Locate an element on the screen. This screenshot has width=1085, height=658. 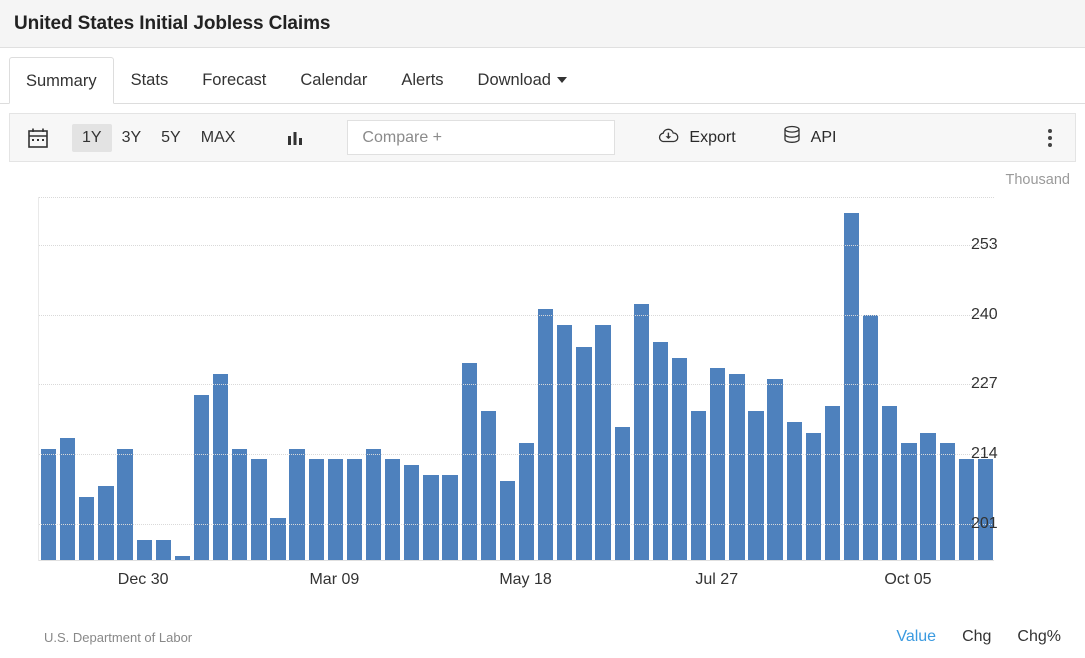
metric-chg: Chg is located at coordinates (976, 637).